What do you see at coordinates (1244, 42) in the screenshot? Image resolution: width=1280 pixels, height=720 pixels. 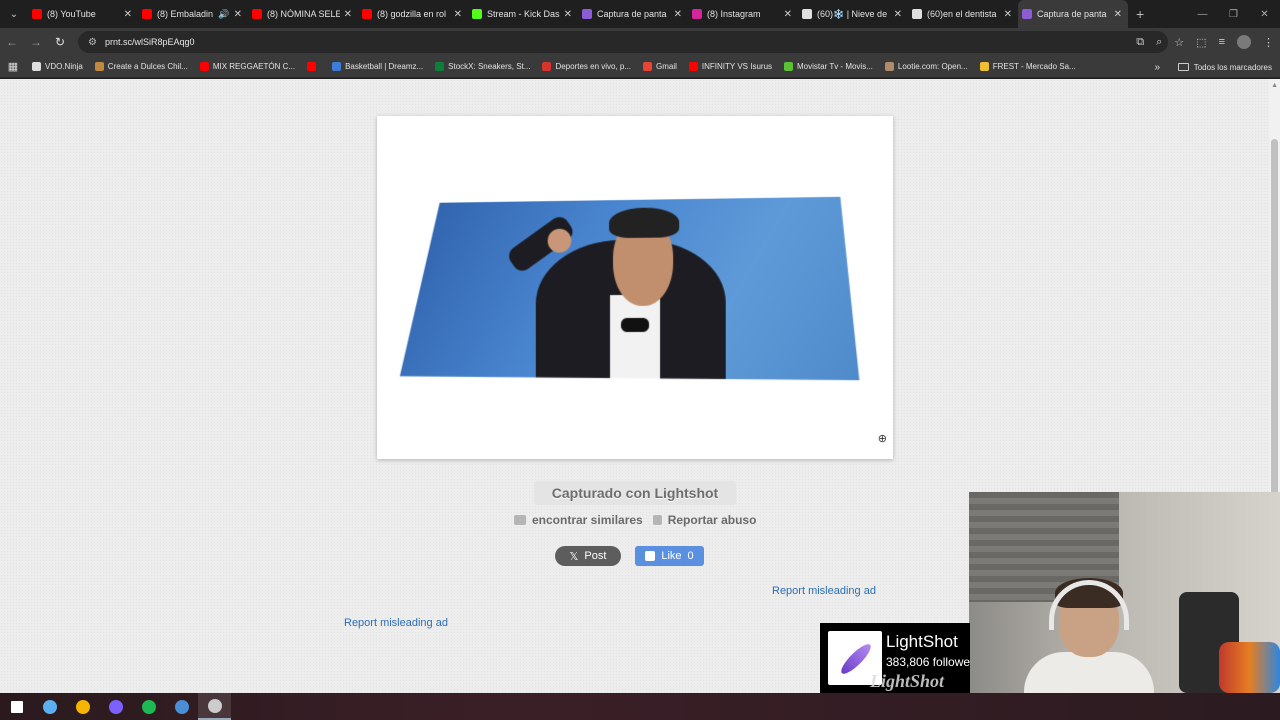 I see `profile-avatar` at bounding box center [1244, 42].